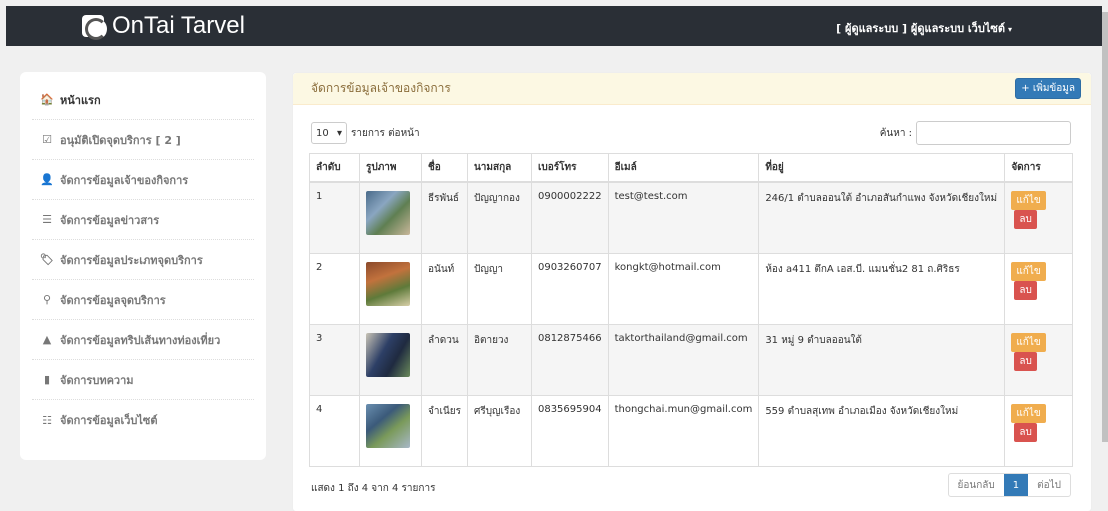 The image size is (1108, 511). I want to click on cell-no: 4, so click(334, 430).